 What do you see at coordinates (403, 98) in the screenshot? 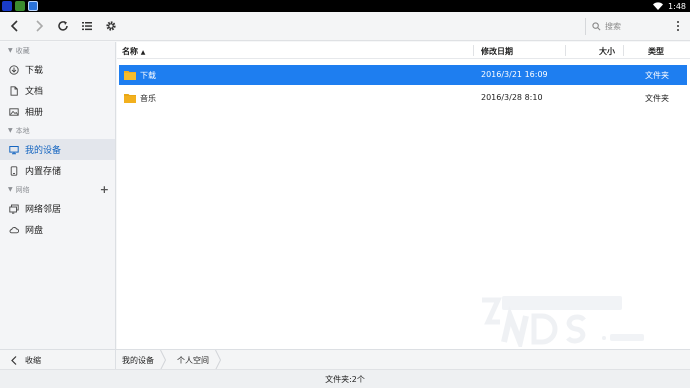
I see `file-row-music: 音乐 2016/3/28 8:10 文件夹` at bounding box center [403, 98].